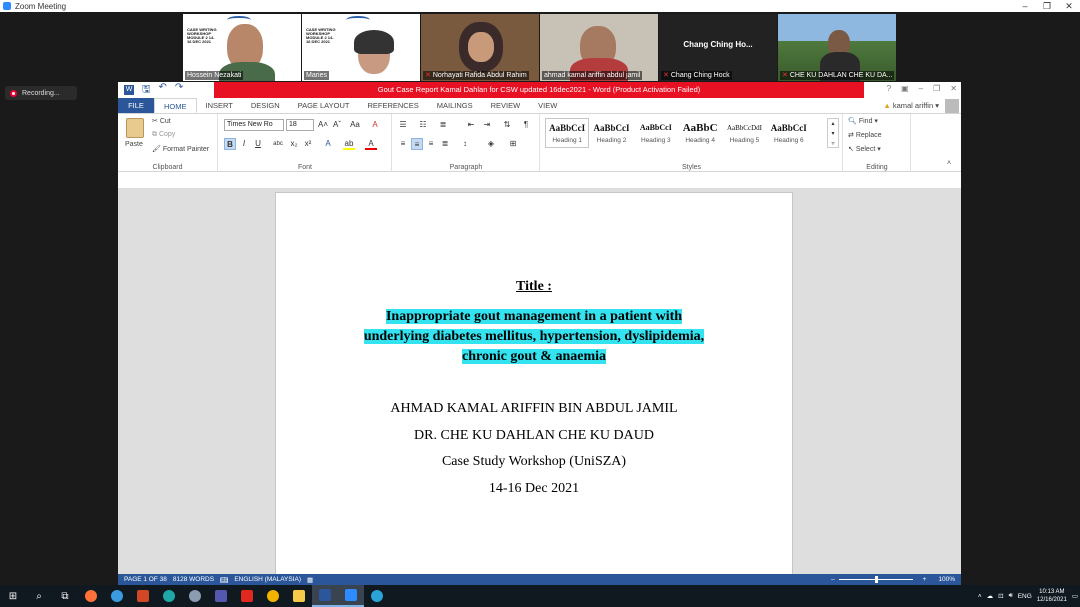 This screenshot has width=1080, height=607. Describe the element at coordinates (244, 144) in the screenshot. I see `italic-button: I` at that location.